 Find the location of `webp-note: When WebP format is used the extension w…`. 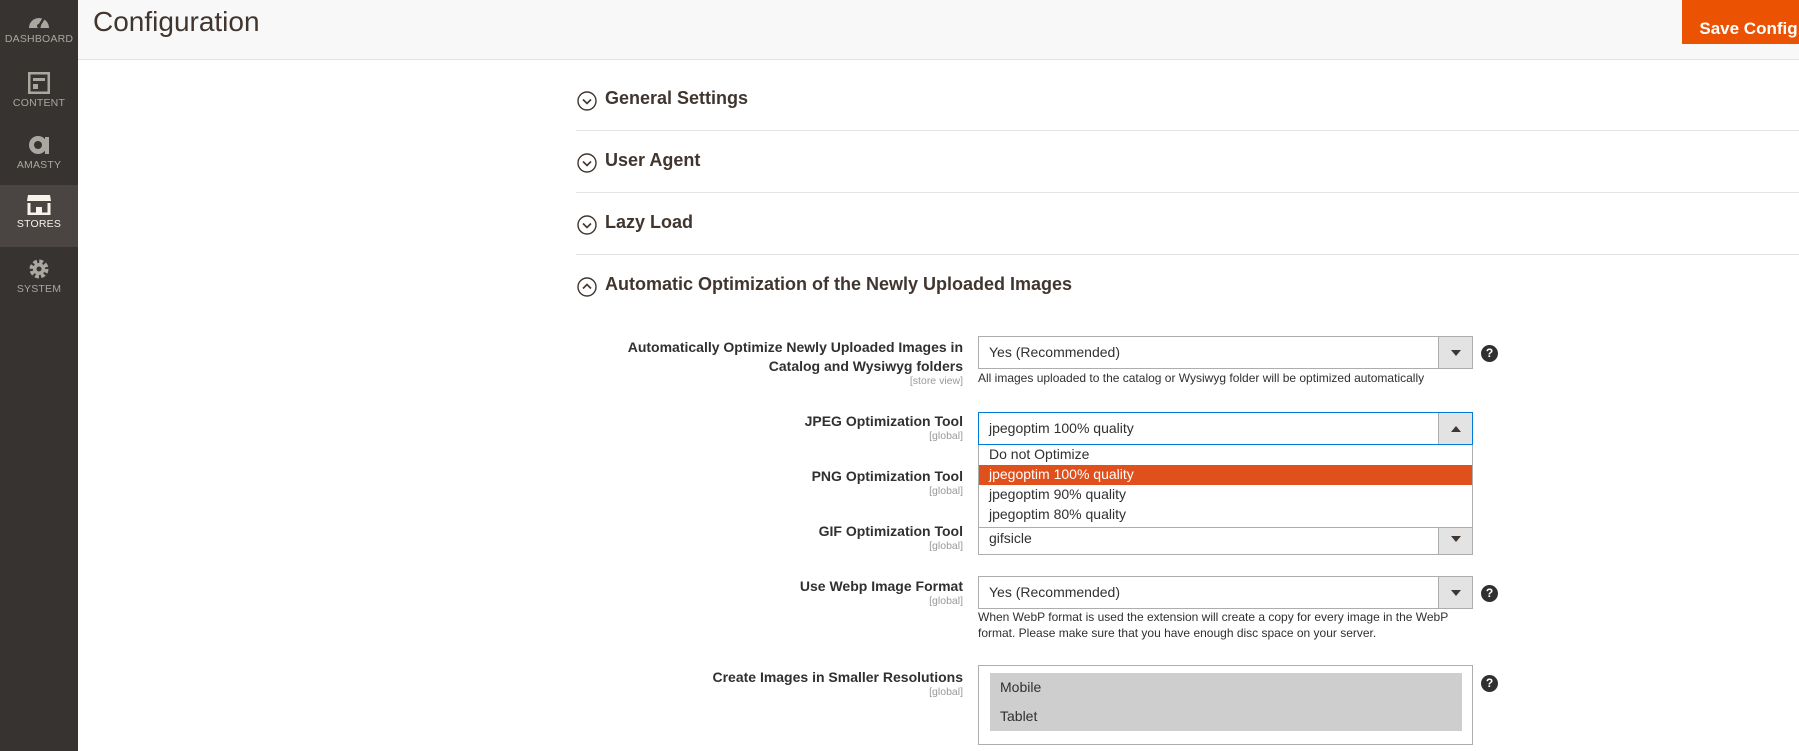

webp-note: When WebP format is used the extension w… is located at coordinates (1213, 625).